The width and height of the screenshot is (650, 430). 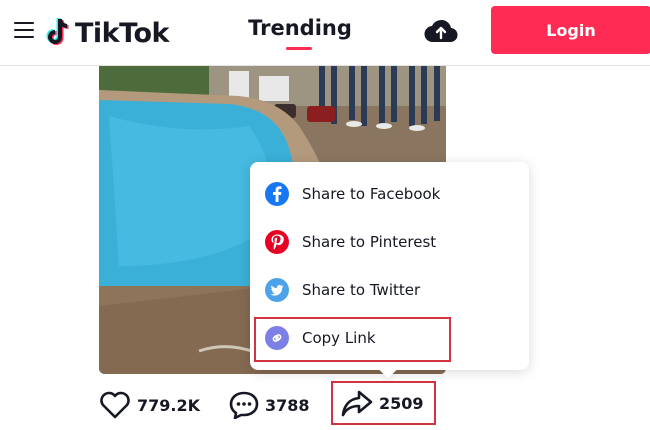 I want to click on share-item-label: Share to Pinterest, so click(x=369, y=242).